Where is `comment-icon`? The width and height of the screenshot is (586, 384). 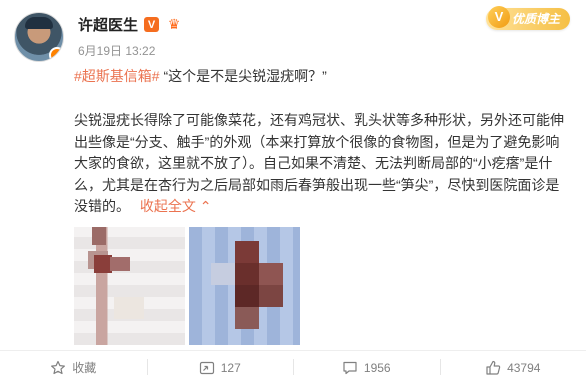
comment-icon is located at coordinates (350, 368).